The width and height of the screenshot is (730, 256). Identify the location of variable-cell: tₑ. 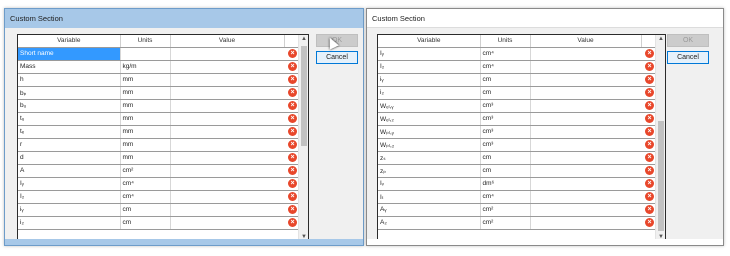
(69, 132).